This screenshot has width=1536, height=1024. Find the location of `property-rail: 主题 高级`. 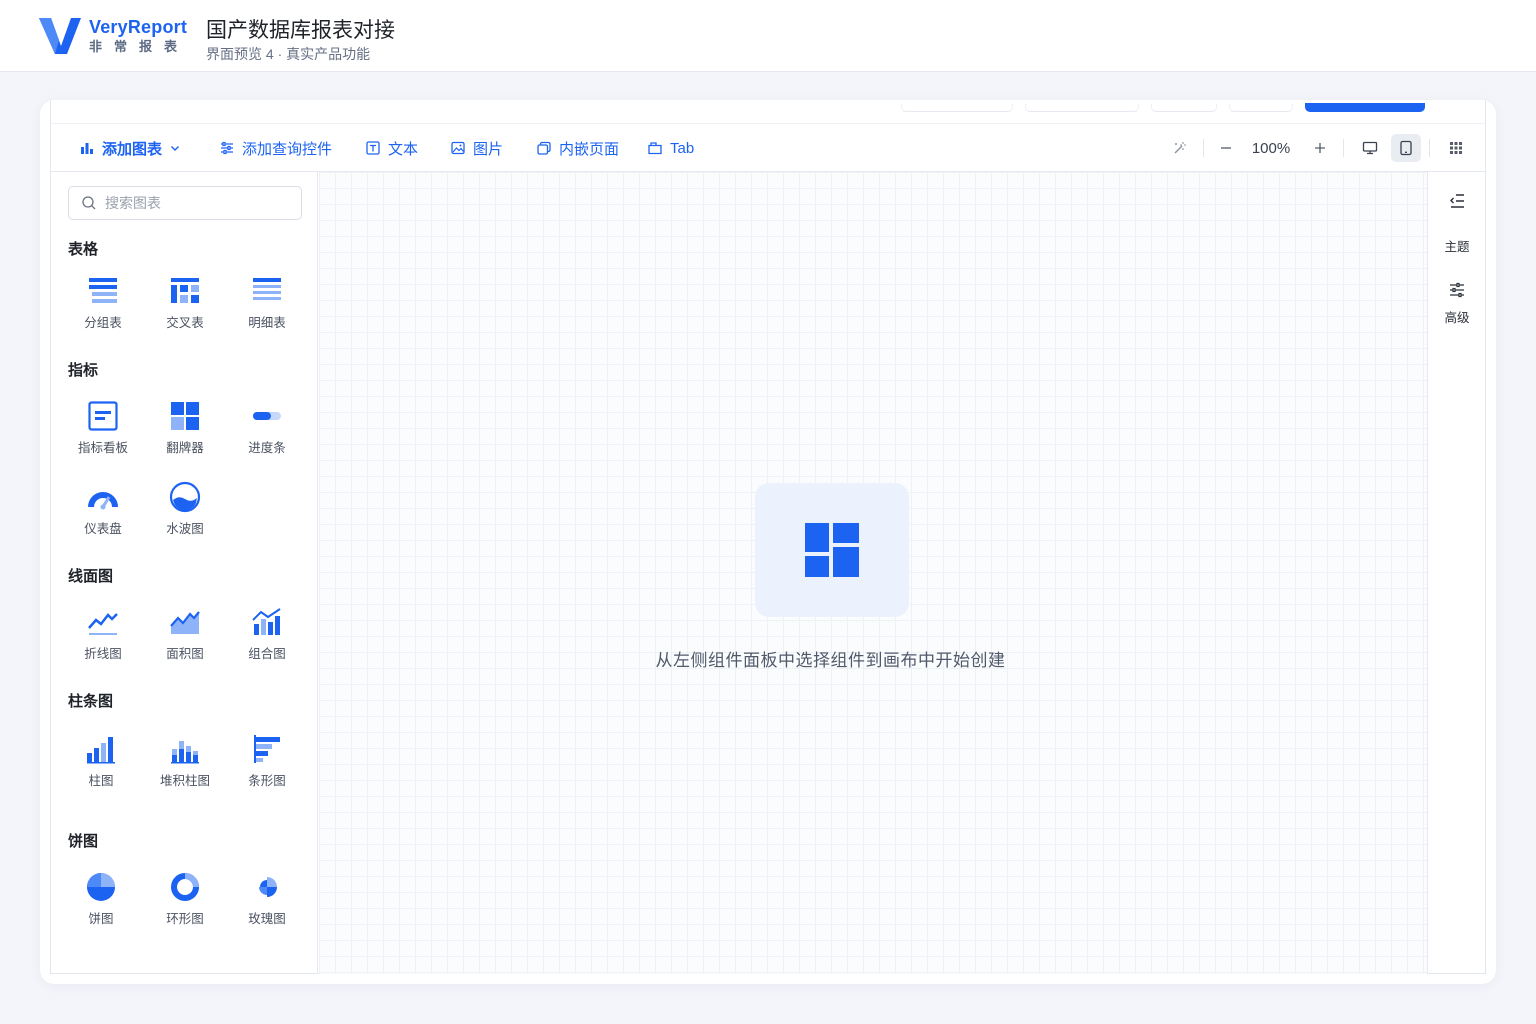

property-rail: 主题 高级 is located at coordinates (1456, 573).